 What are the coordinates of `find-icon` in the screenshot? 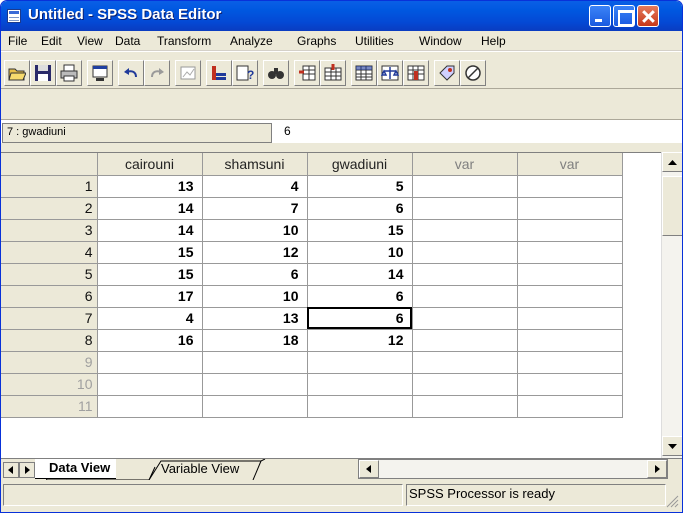 It's located at (276, 73).